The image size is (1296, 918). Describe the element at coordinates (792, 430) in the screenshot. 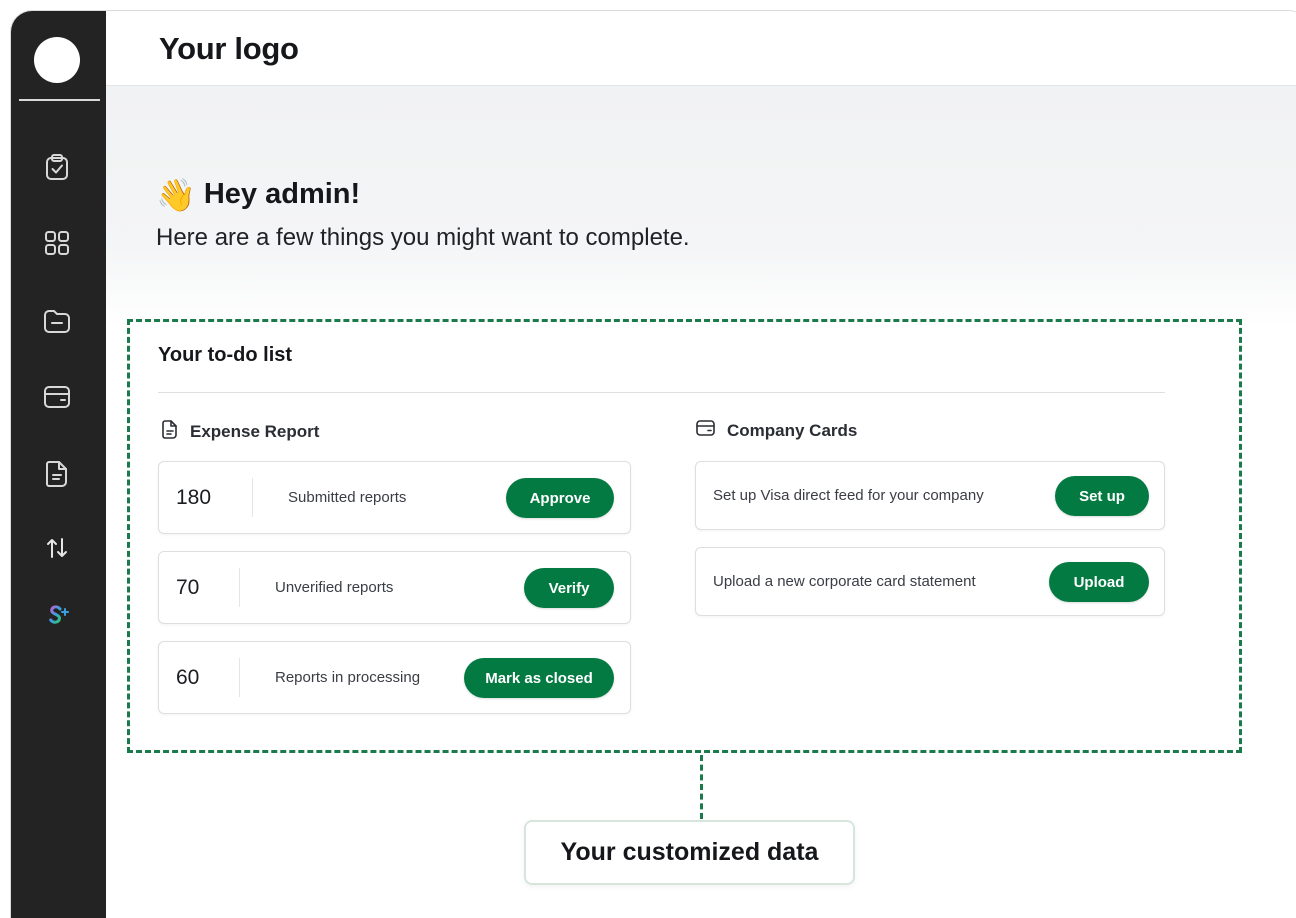

I see `section-label: Company Cards` at that location.